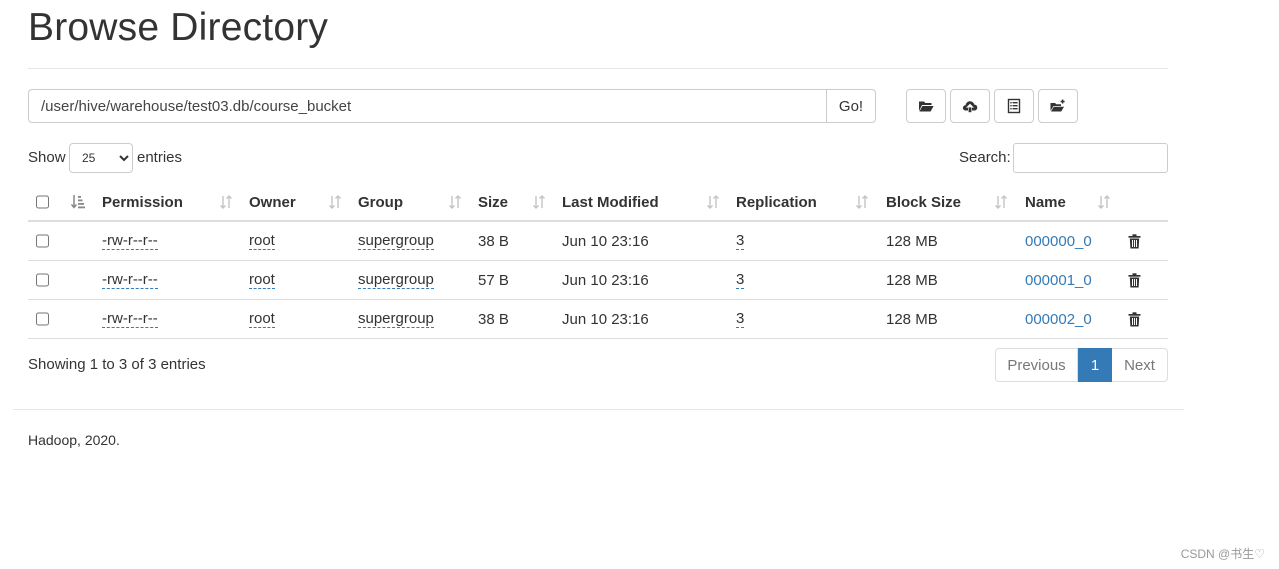 The width and height of the screenshot is (1279, 569). Describe the element at coordinates (776, 202) in the screenshot. I see `column-header-replication: Replication` at that location.